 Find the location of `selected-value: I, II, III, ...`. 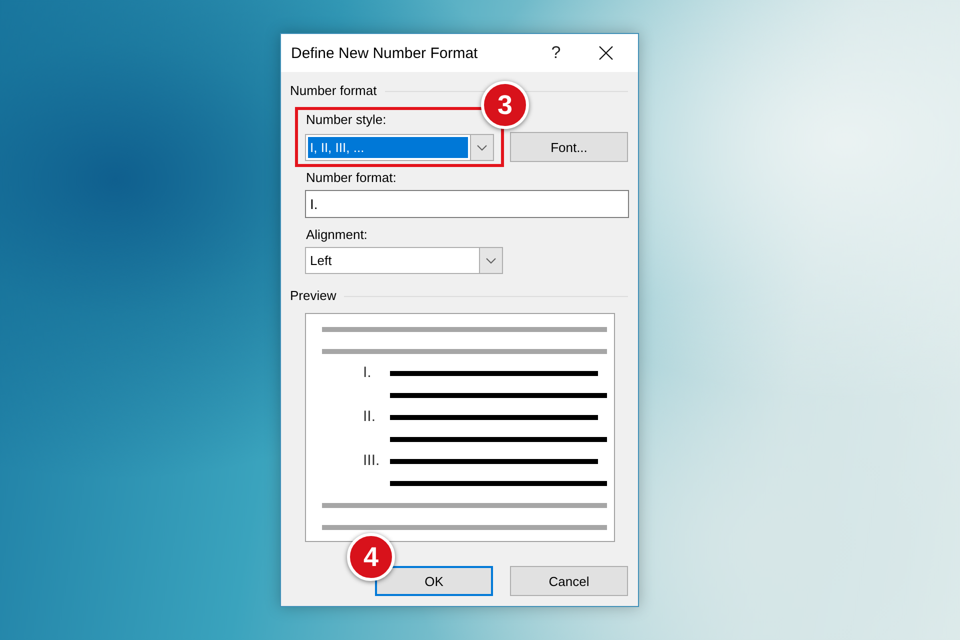

selected-value: I, II, III, ... is located at coordinates (388, 147).